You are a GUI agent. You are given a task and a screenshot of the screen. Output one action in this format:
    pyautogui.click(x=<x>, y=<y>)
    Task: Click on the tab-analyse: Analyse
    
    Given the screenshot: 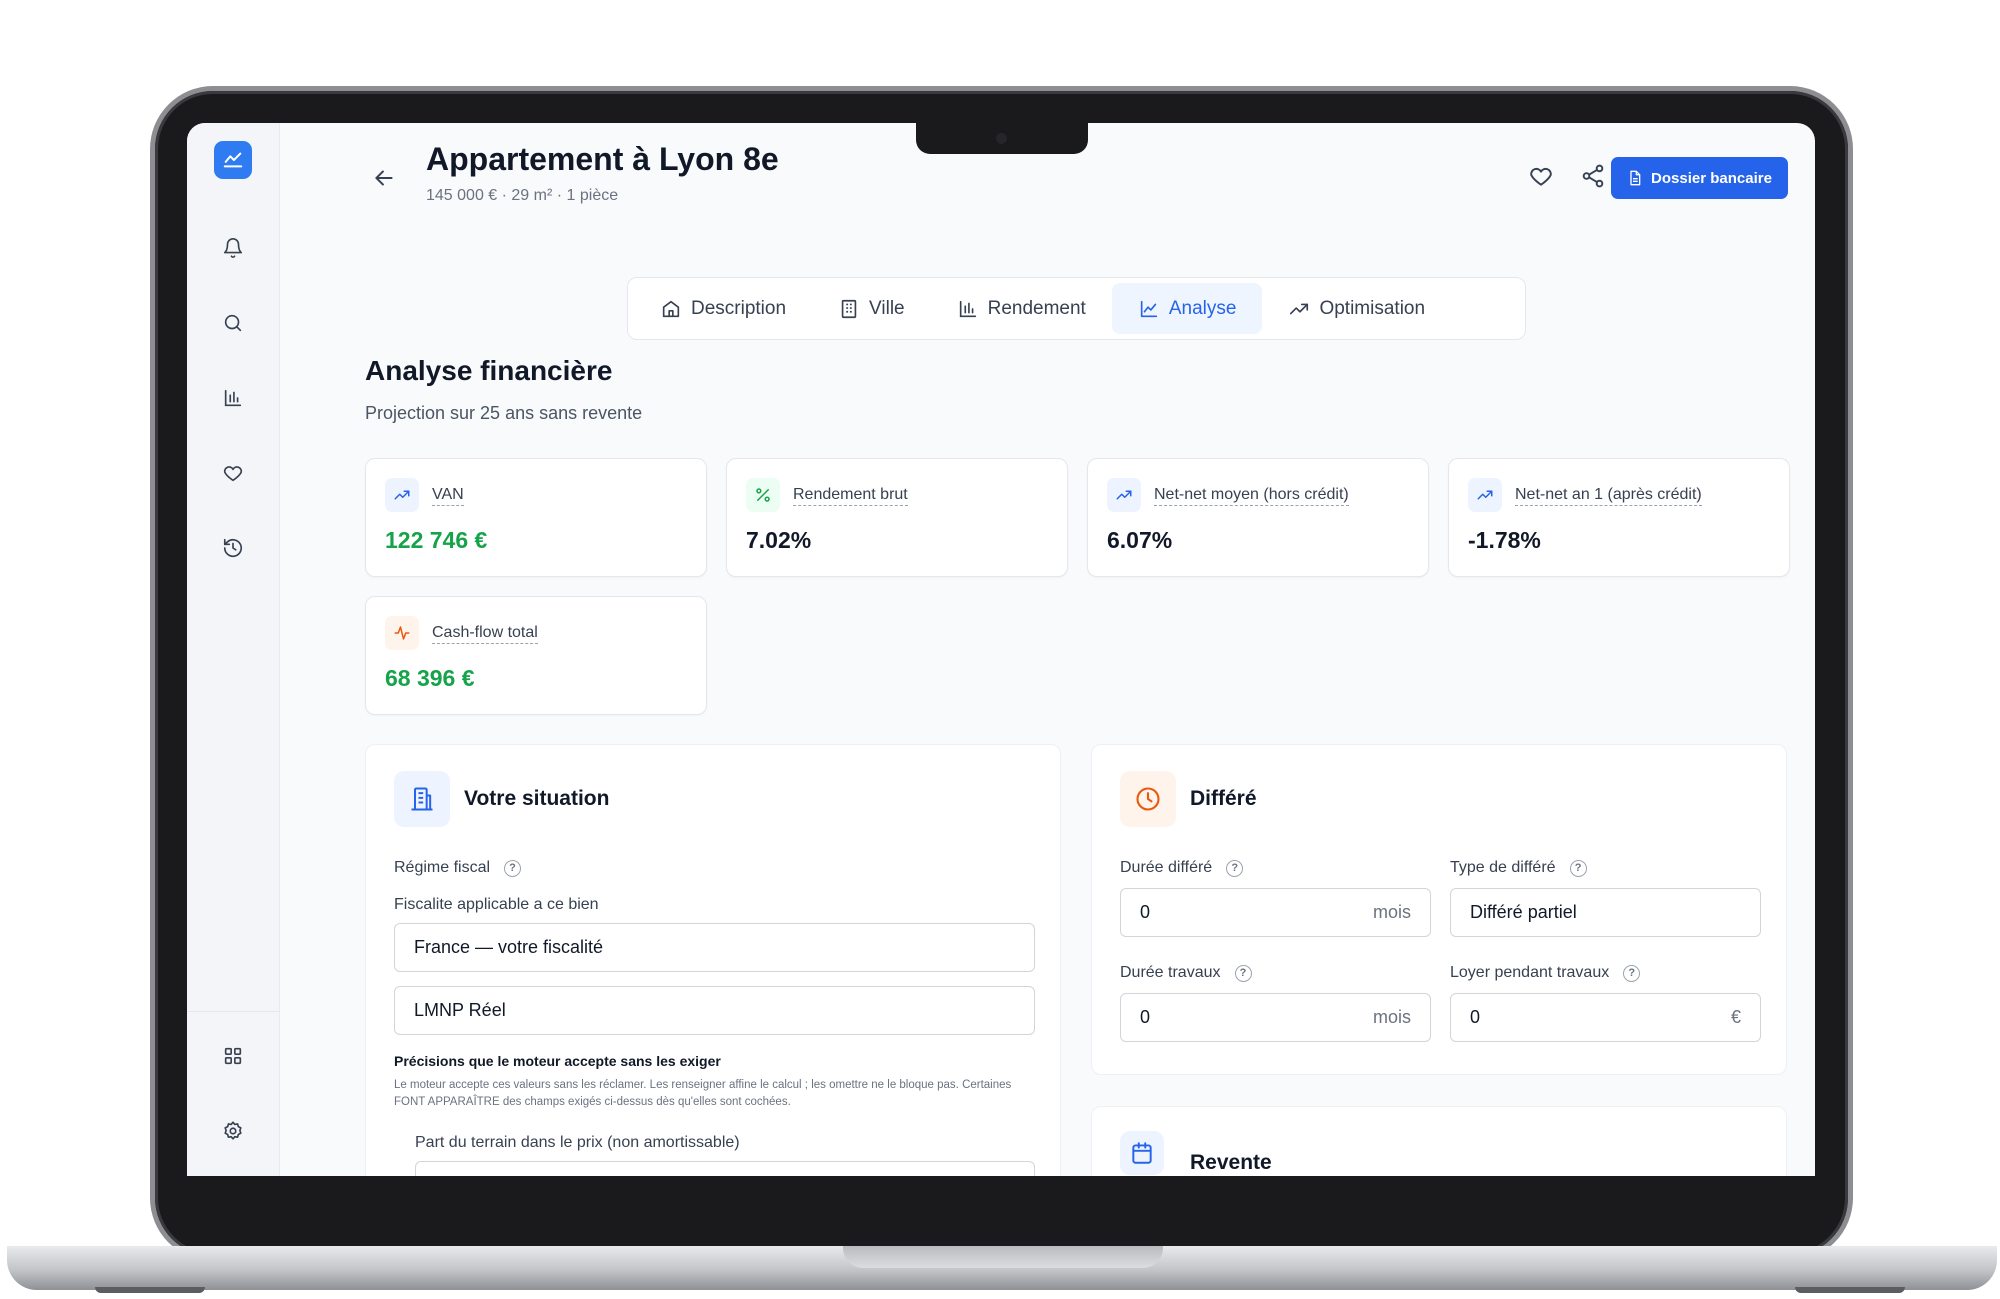 What is the action you would take?
    pyautogui.click(x=1187, y=308)
    